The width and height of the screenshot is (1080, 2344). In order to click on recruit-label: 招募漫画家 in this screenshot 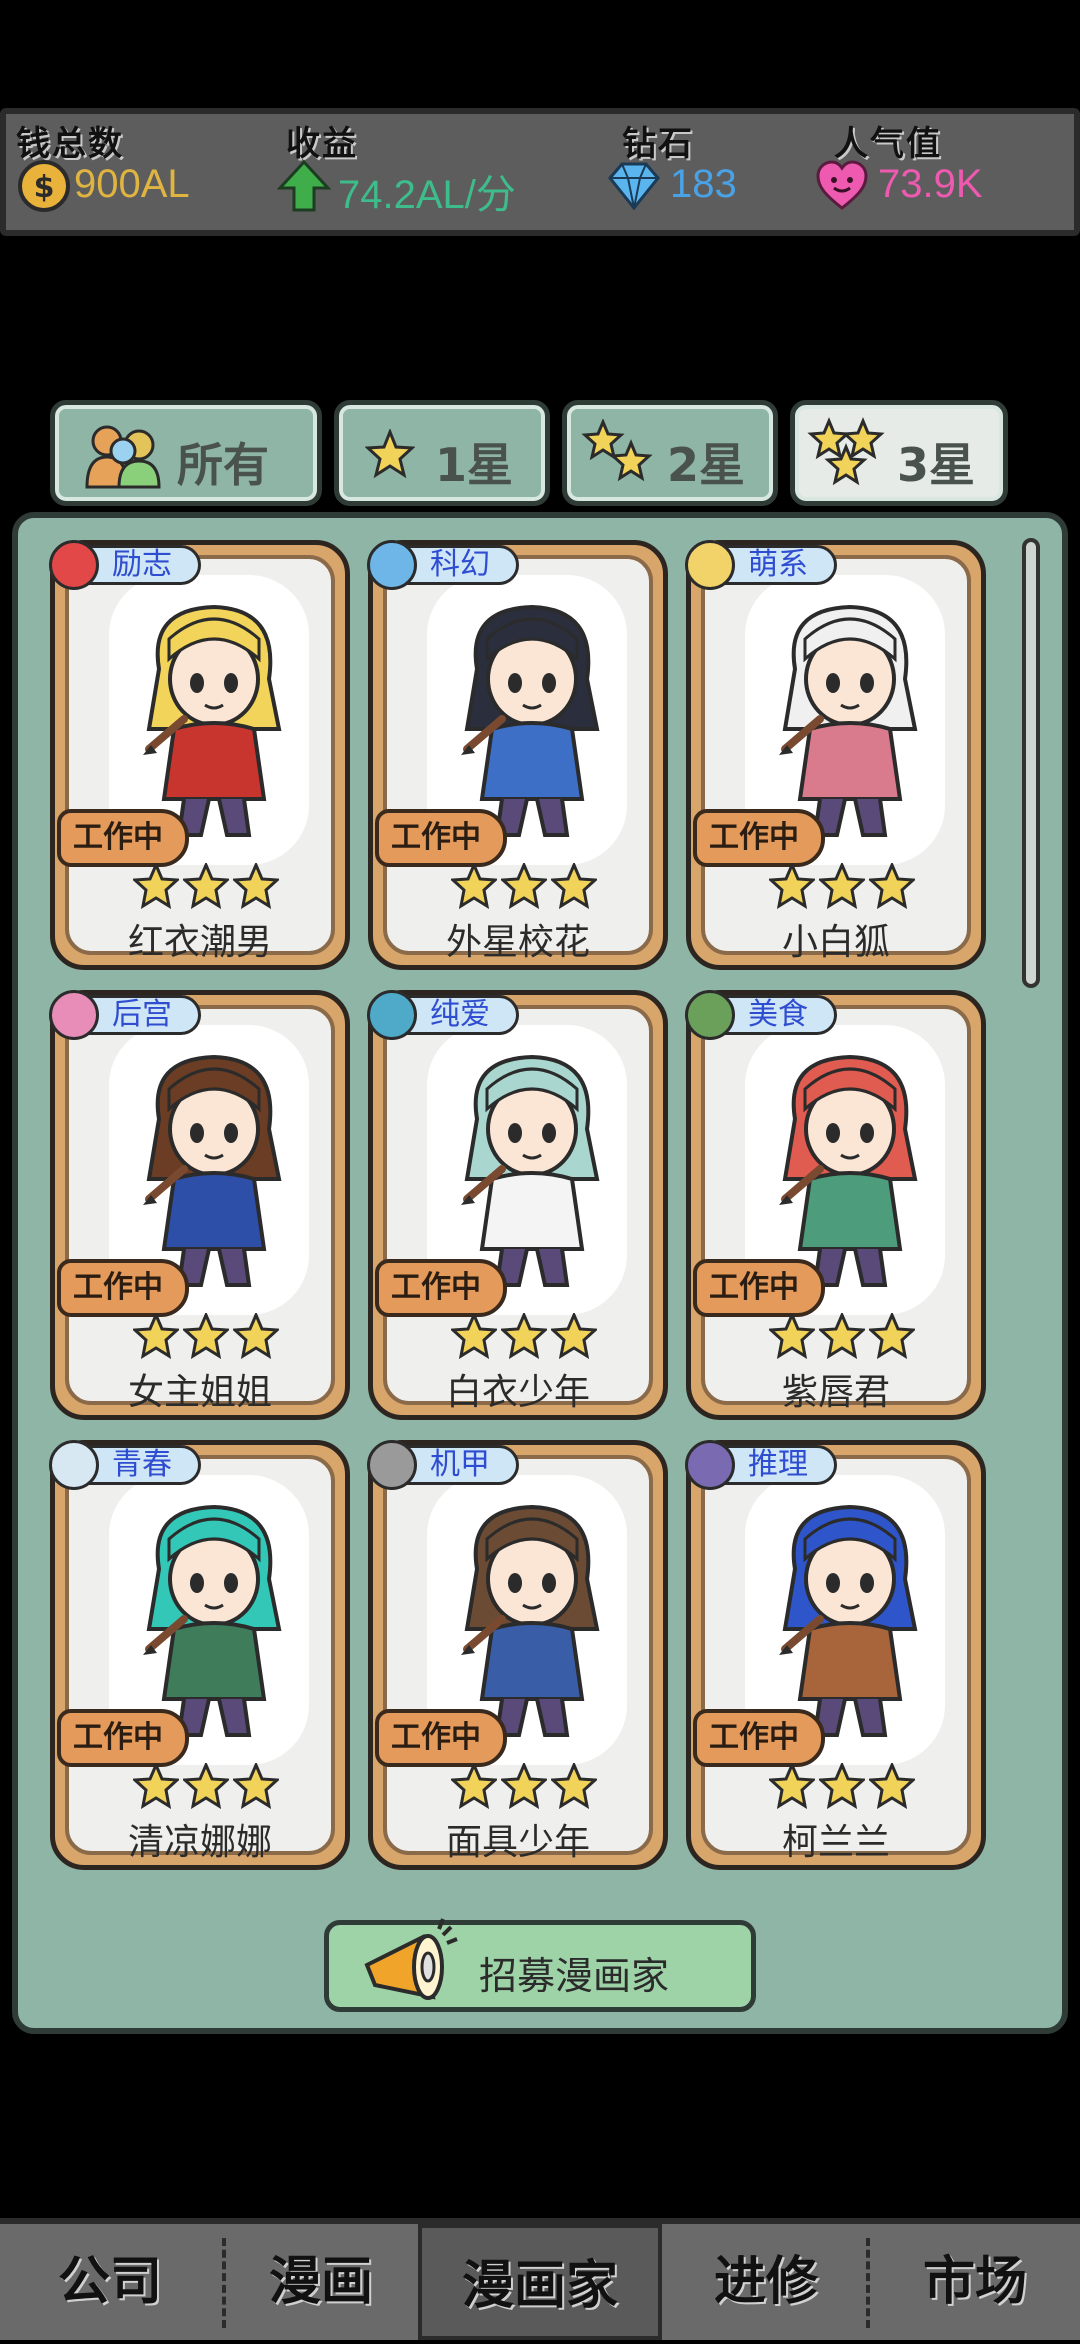, I will do `click(574, 1976)`.